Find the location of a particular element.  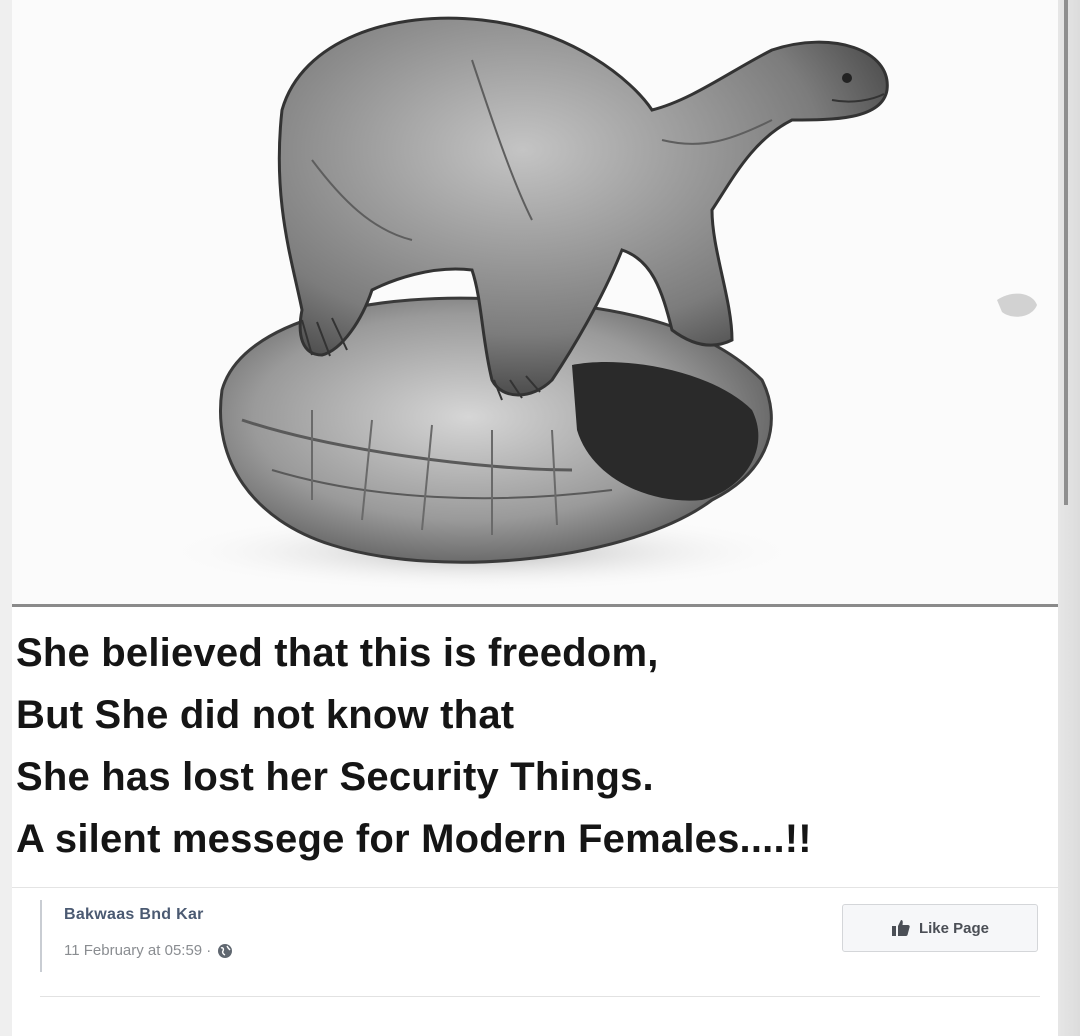

globe-icon is located at coordinates (225, 951).